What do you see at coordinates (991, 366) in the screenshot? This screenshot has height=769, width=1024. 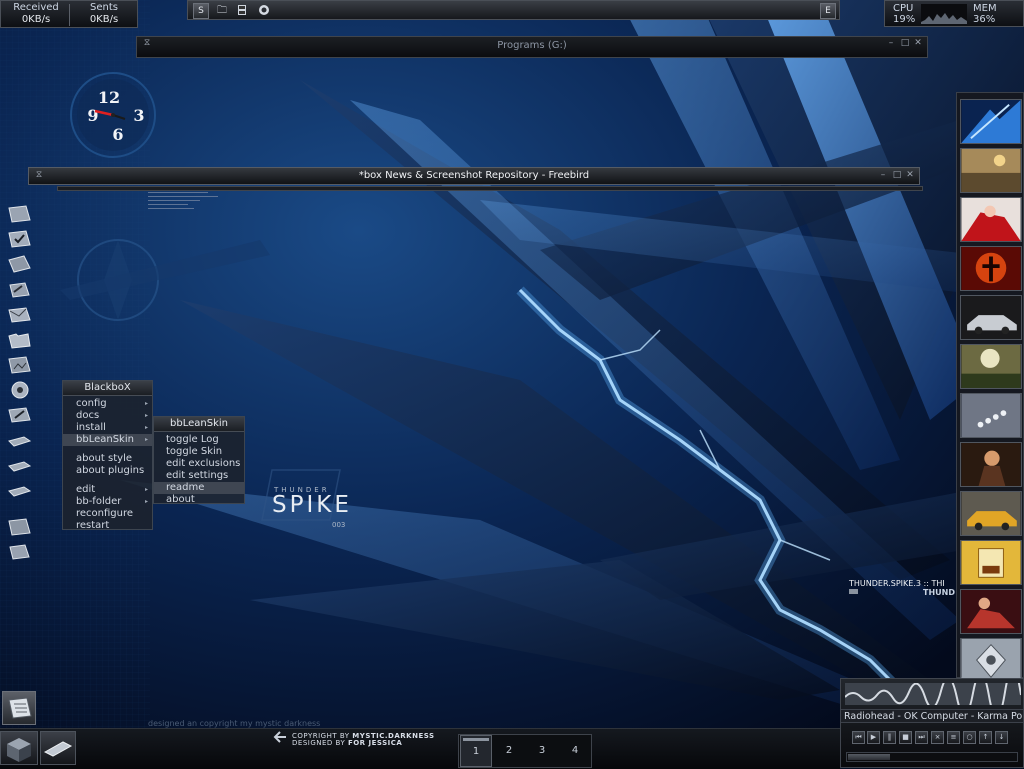 I see `thumbnail-clouds` at bounding box center [991, 366].